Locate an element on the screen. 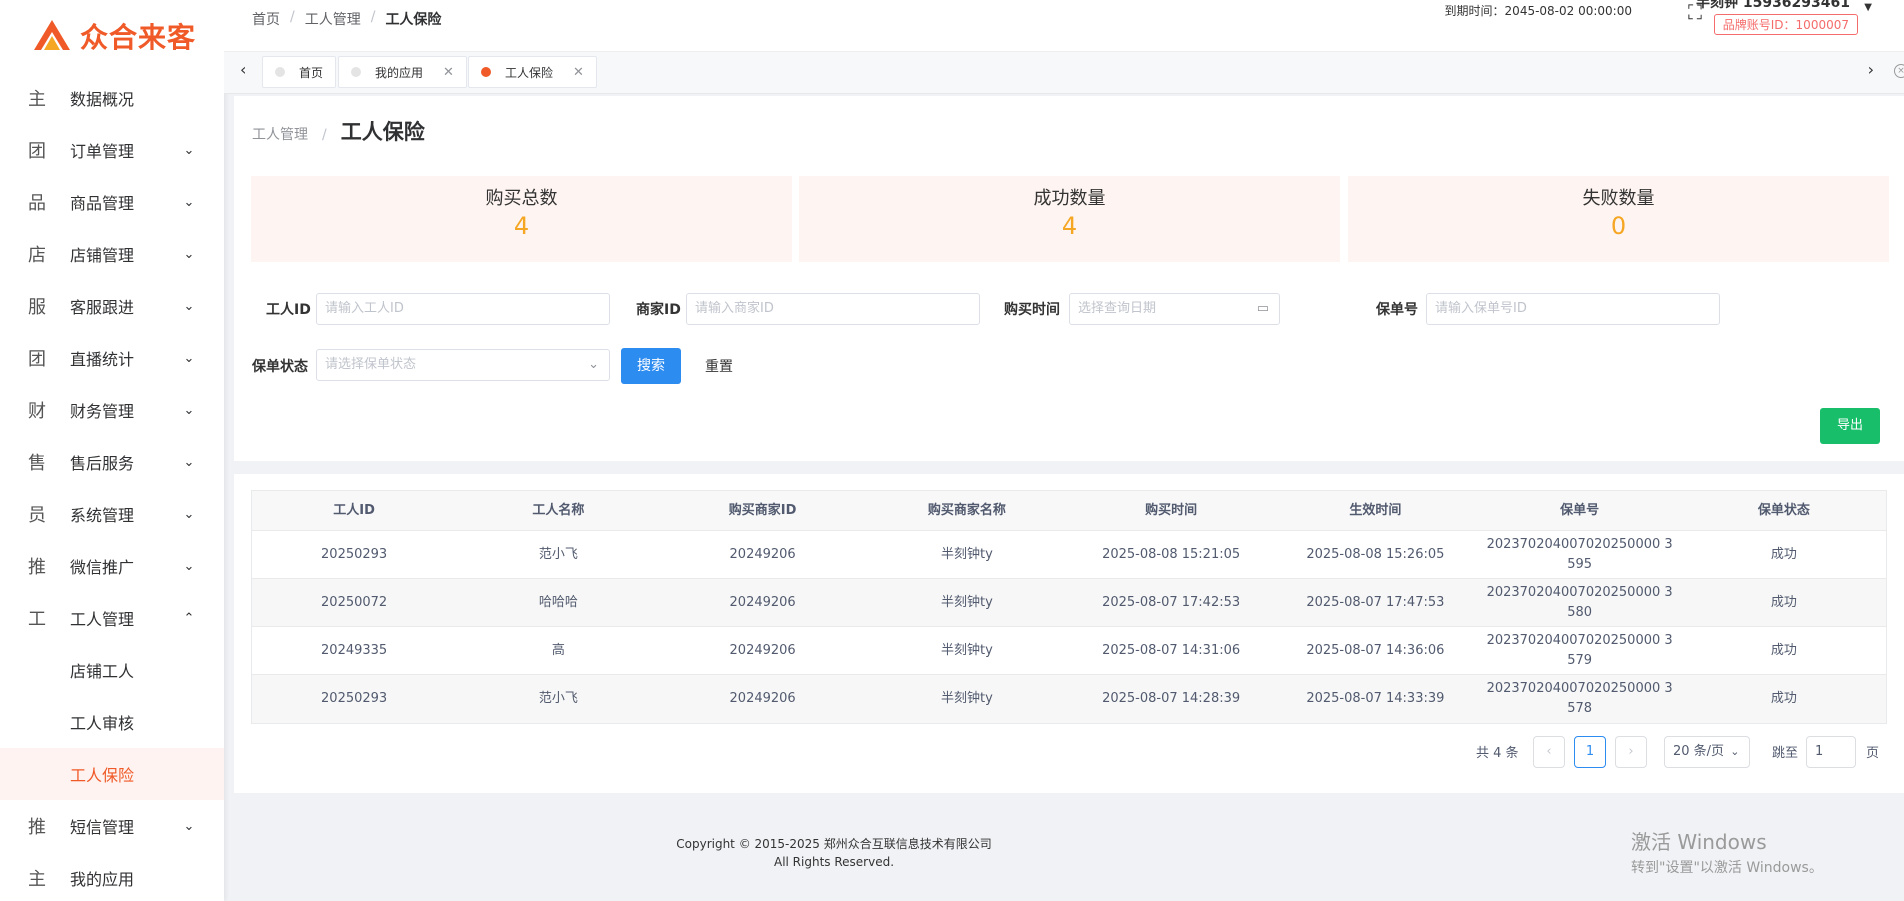 This screenshot has width=1904, height=901. sidebar-item-sms: 推 短信管理 ⌄ is located at coordinates (112, 826).